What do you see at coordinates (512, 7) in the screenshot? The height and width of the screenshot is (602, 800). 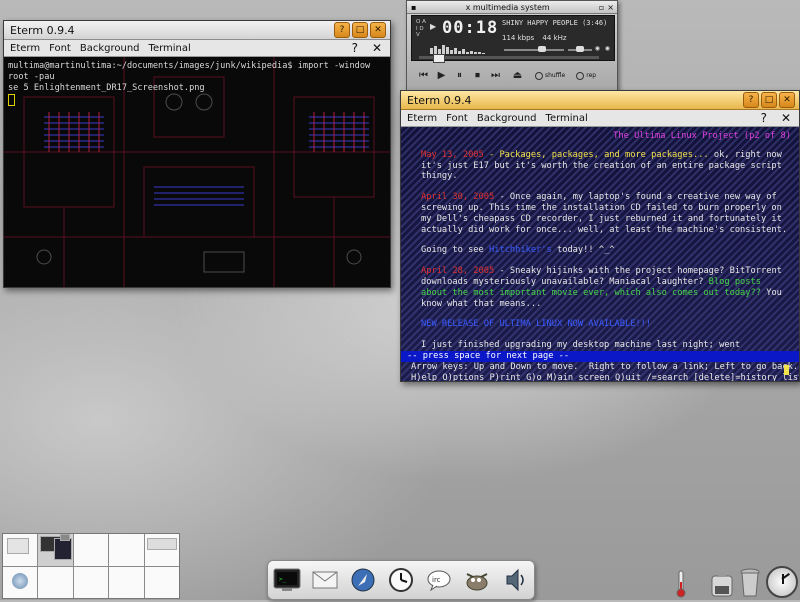 I see `xmms-titlebar: ▪ x multimedia system ▫ ×` at bounding box center [512, 7].